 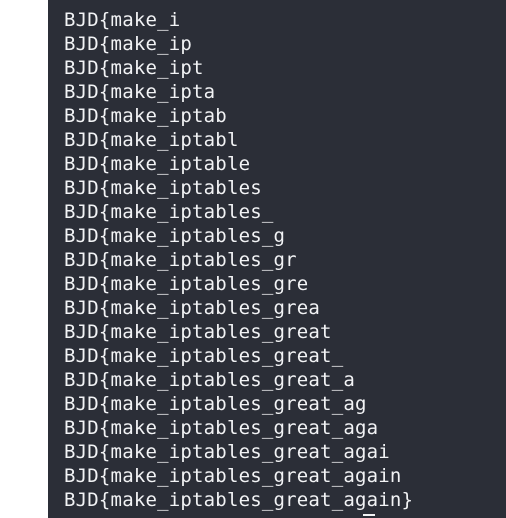 What do you see at coordinates (209, 380) in the screenshot?
I see `output-line: BJD{make_iptables_great_a` at bounding box center [209, 380].